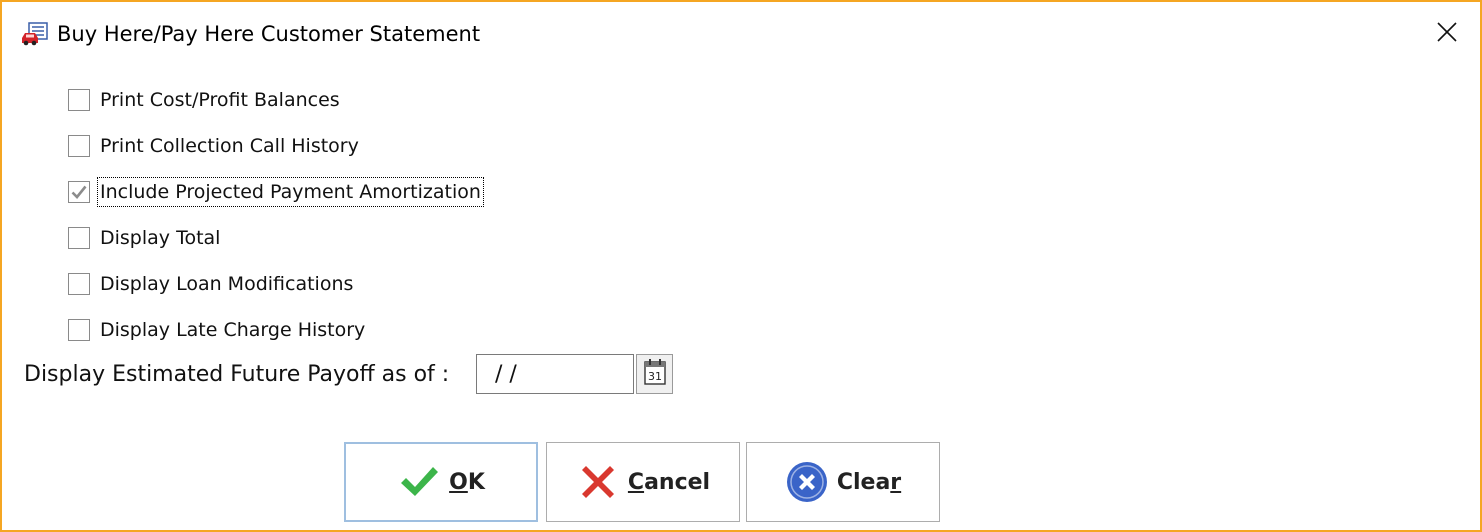  I want to click on option-label: Display Loan Modifications, so click(227, 284).